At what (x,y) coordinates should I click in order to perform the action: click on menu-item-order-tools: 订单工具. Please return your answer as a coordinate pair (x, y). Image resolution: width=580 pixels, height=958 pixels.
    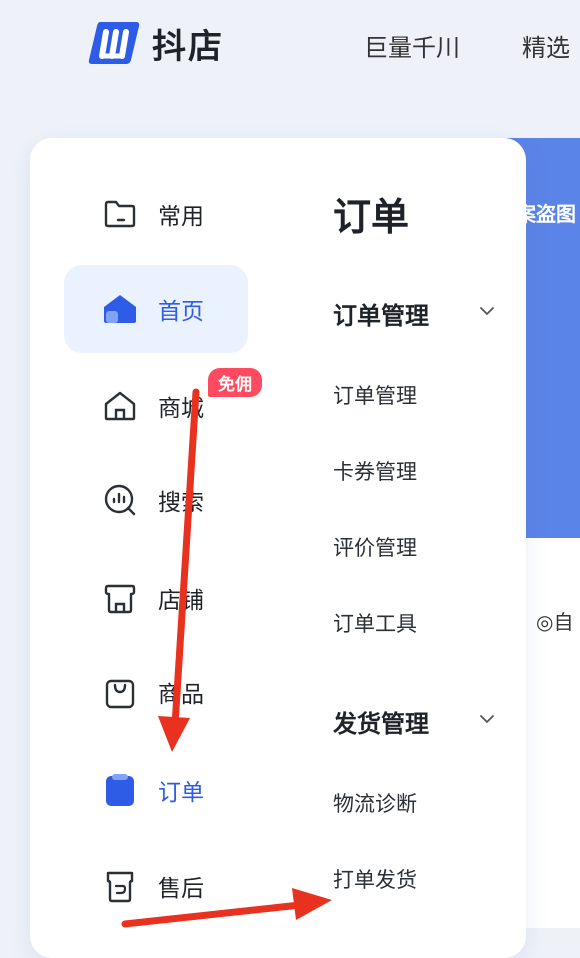
    Looking at the image, I should click on (375, 623).